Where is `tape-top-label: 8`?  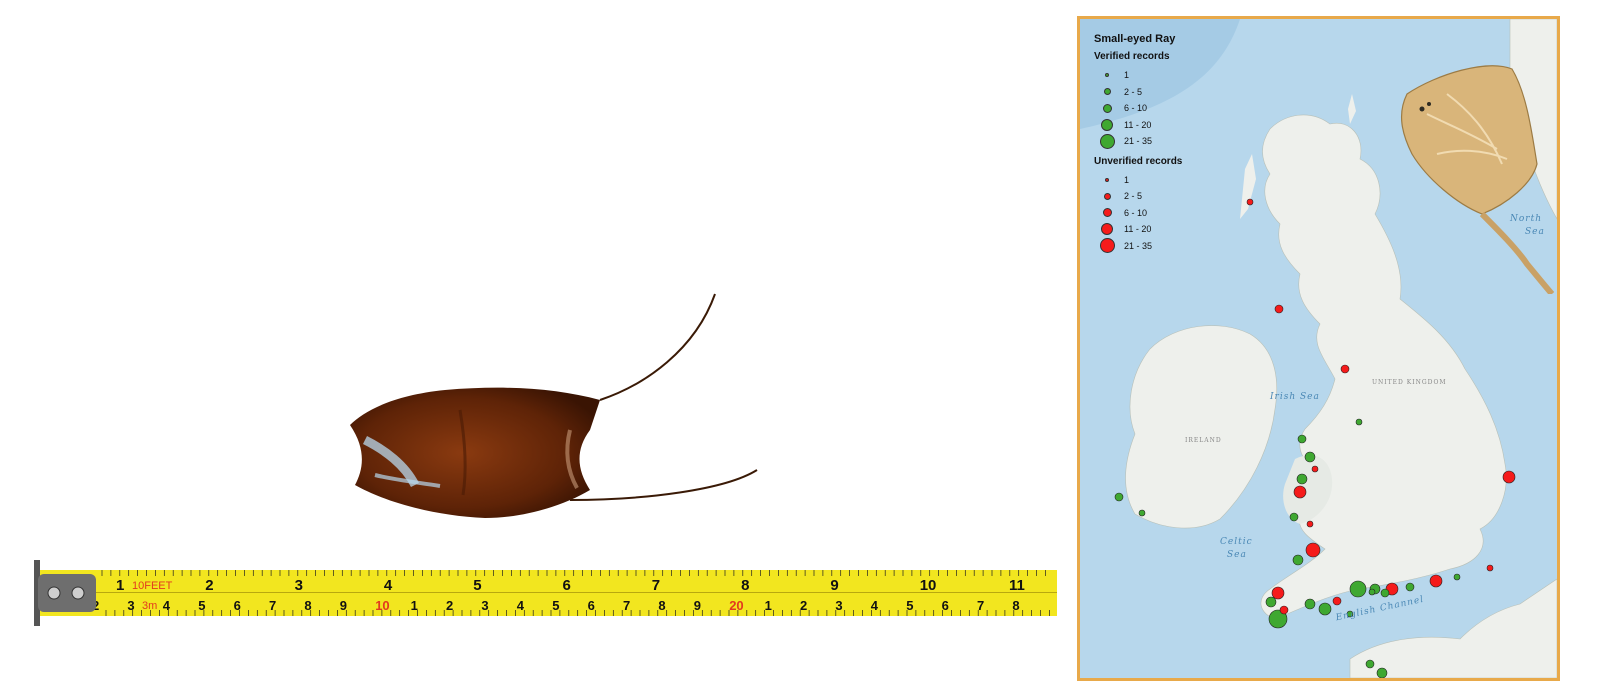 tape-top-label: 8 is located at coordinates (745, 585).